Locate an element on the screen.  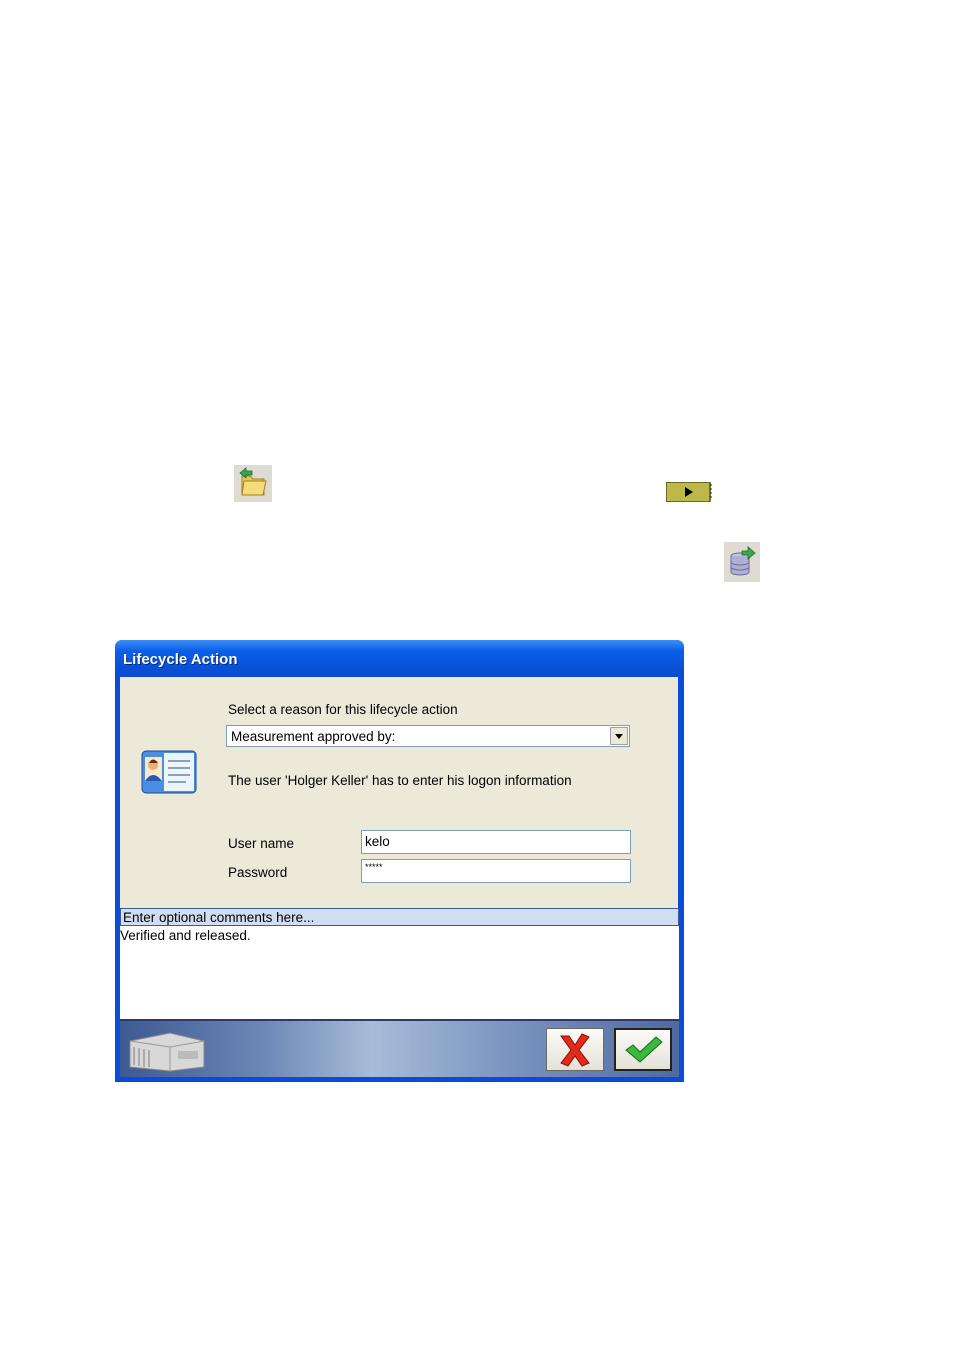
username-field: kelo is located at coordinates (496, 842).